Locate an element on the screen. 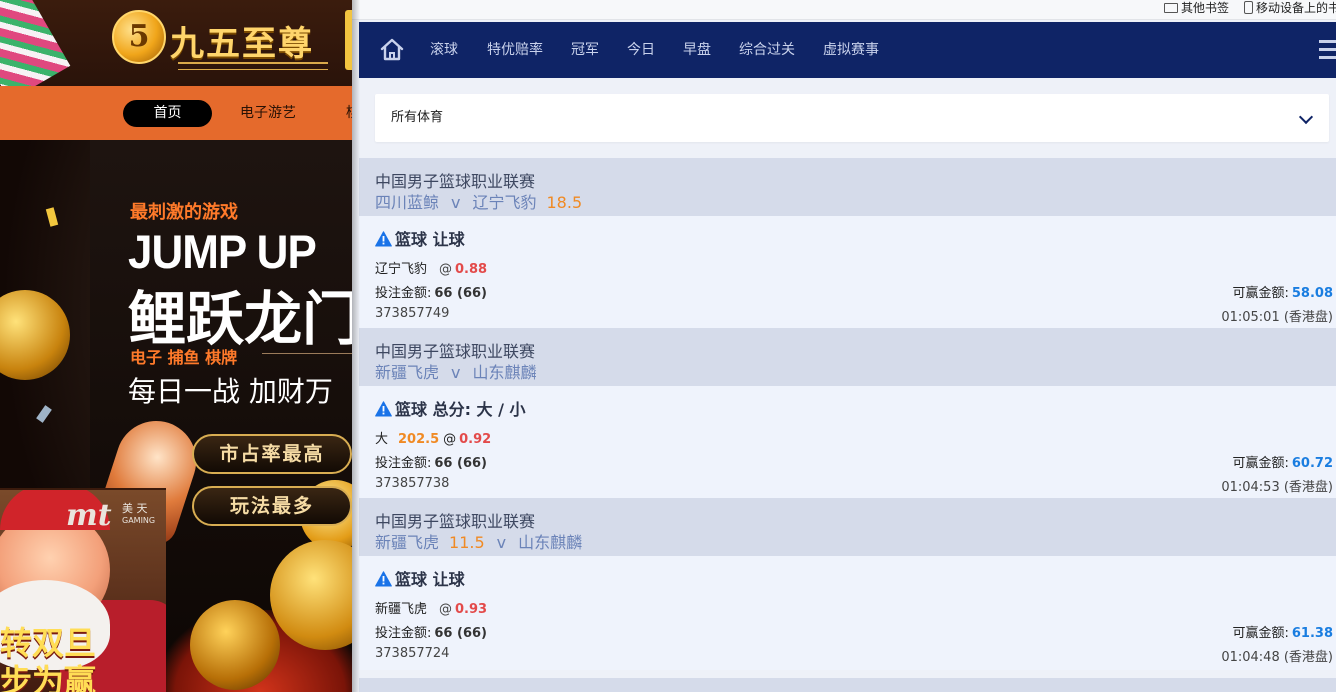 This screenshot has height=692, width=1336. site-nav-home: 首页 is located at coordinates (167, 113).